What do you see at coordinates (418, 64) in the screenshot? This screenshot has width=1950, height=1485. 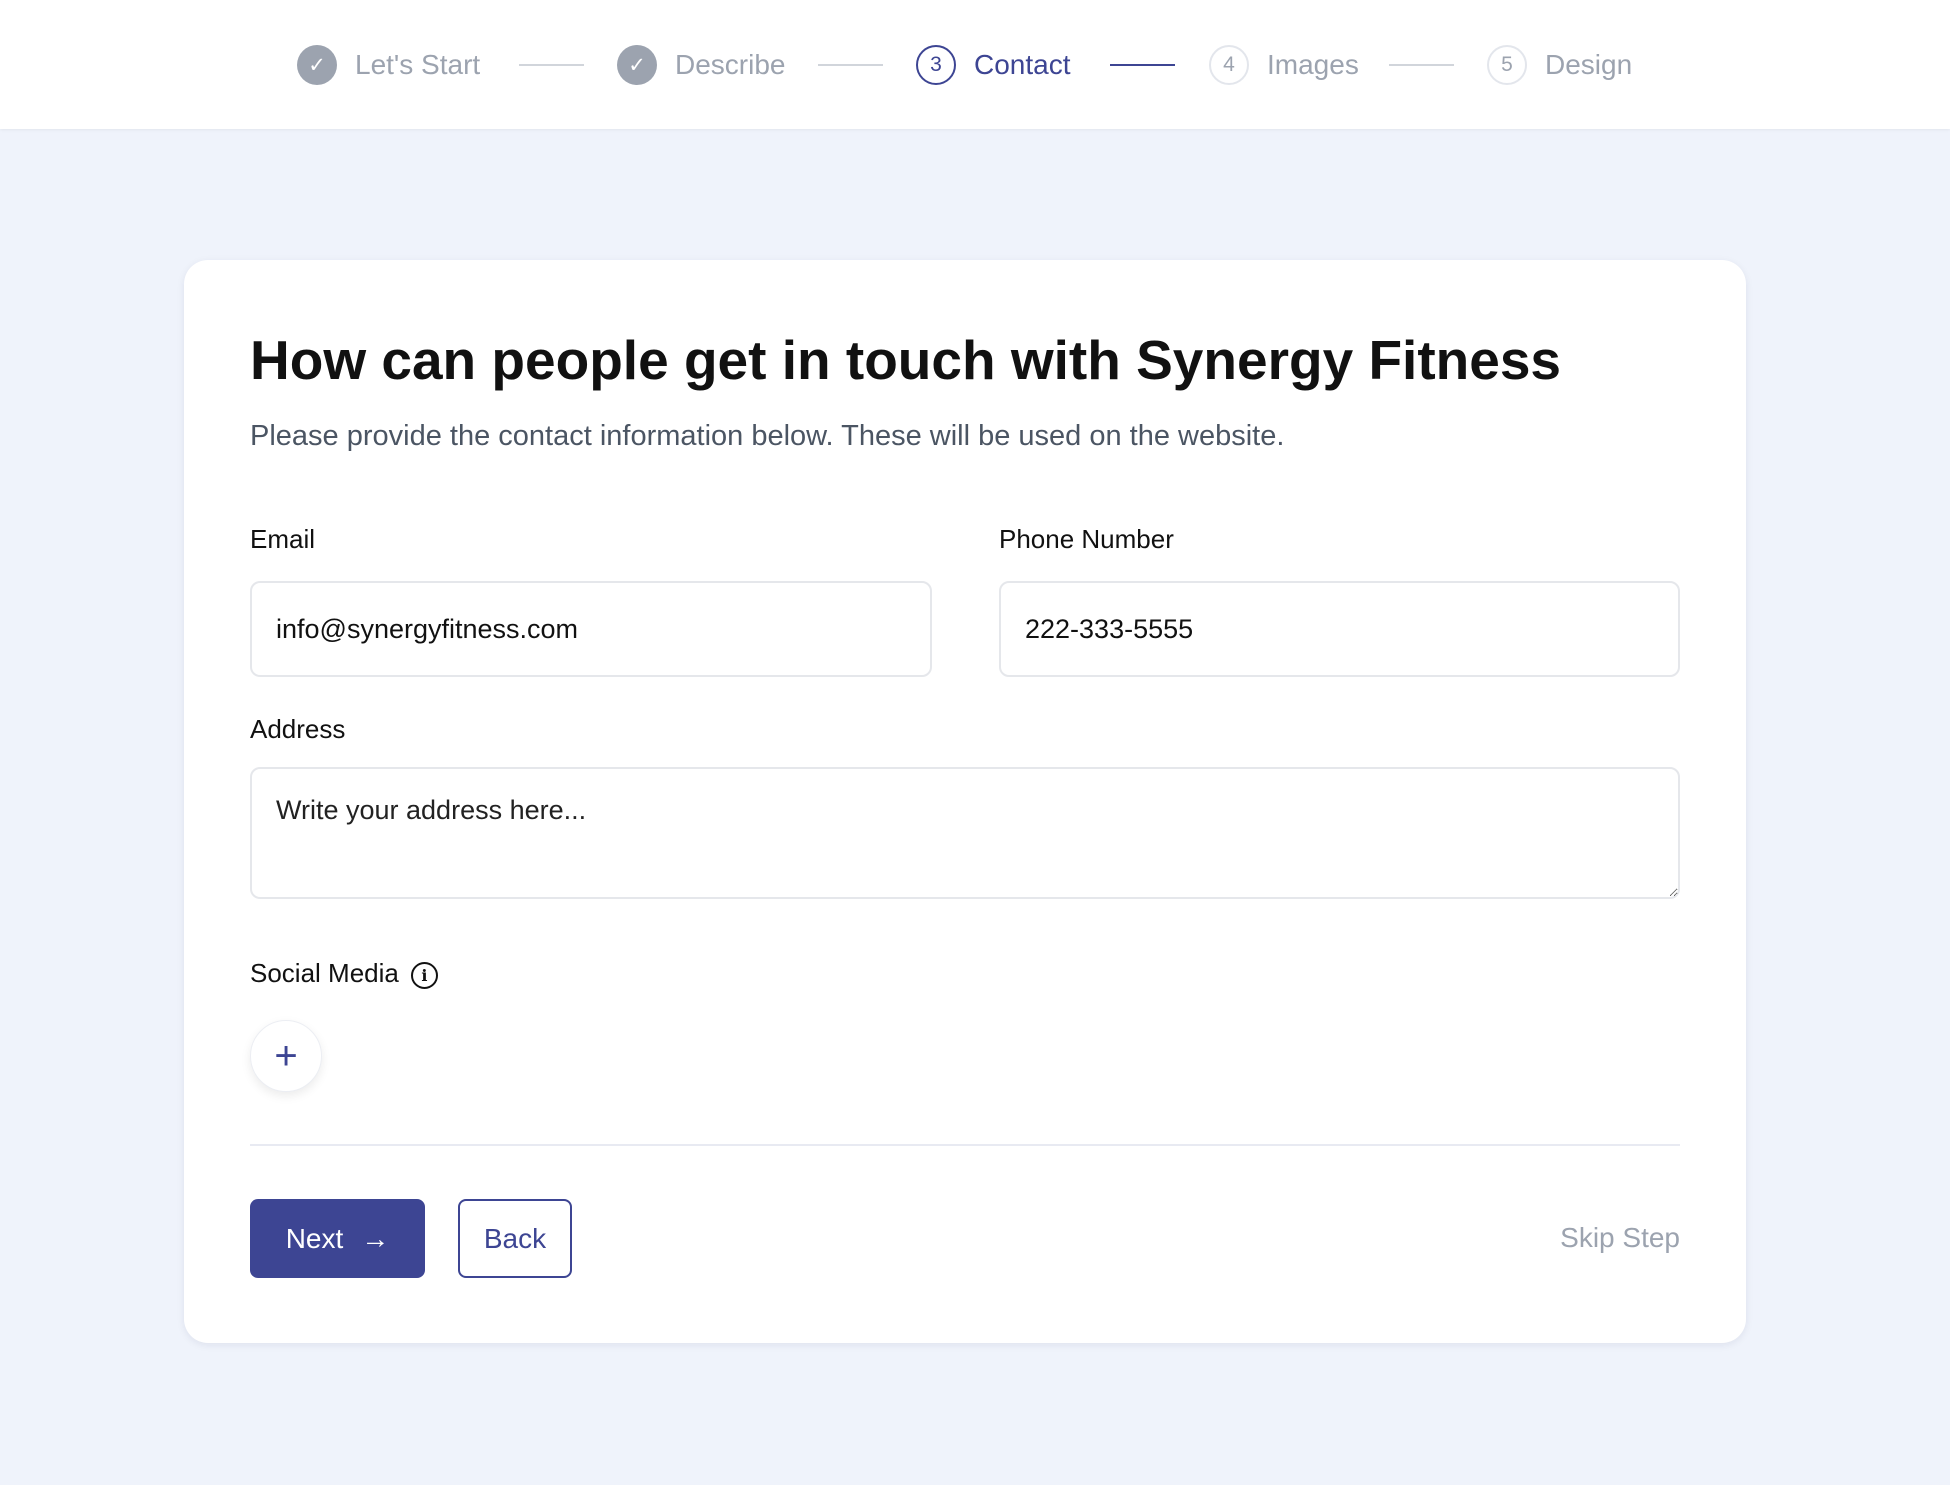 I see `step-label: Let's Start` at bounding box center [418, 64].